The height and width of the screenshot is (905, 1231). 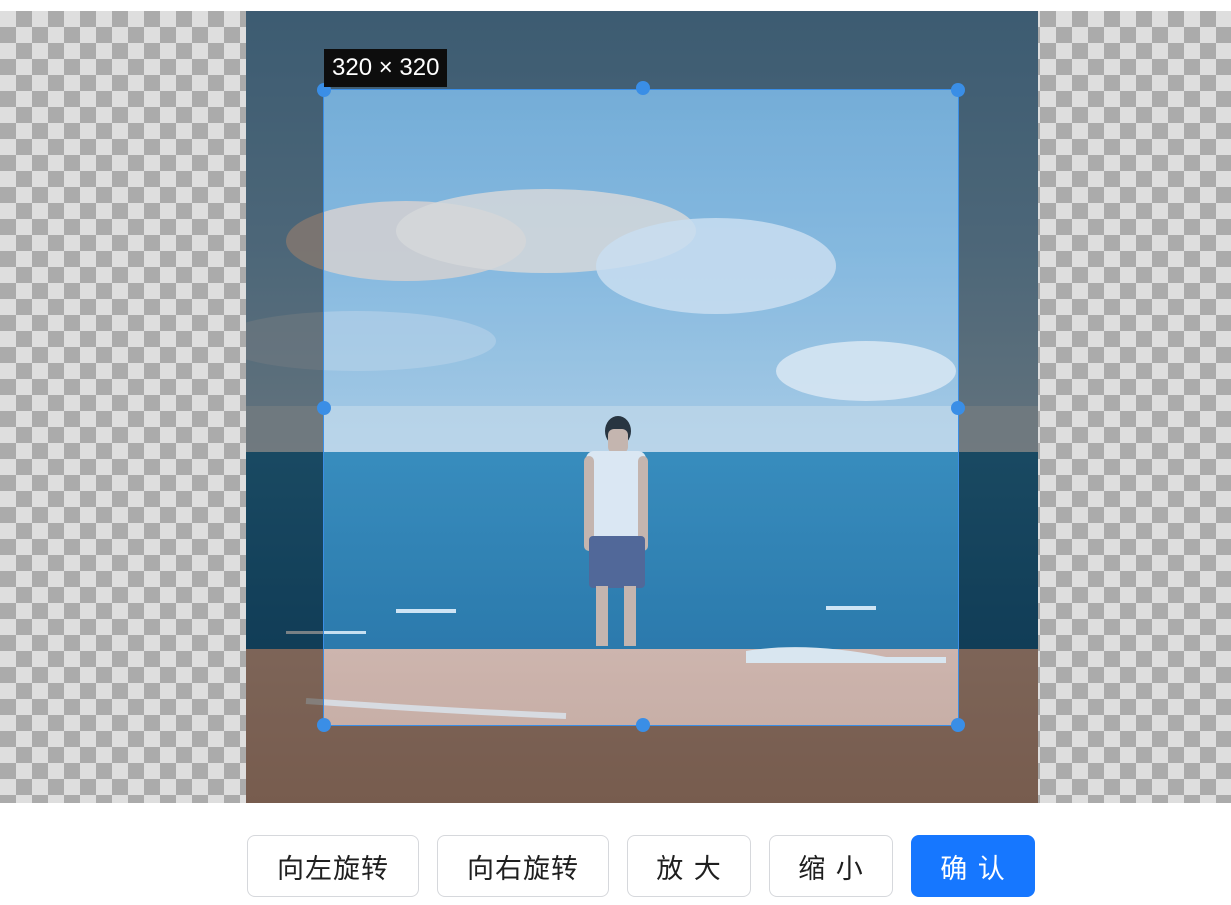 What do you see at coordinates (973, 866) in the screenshot?
I see `confirm-button: 确 认` at bounding box center [973, 866].